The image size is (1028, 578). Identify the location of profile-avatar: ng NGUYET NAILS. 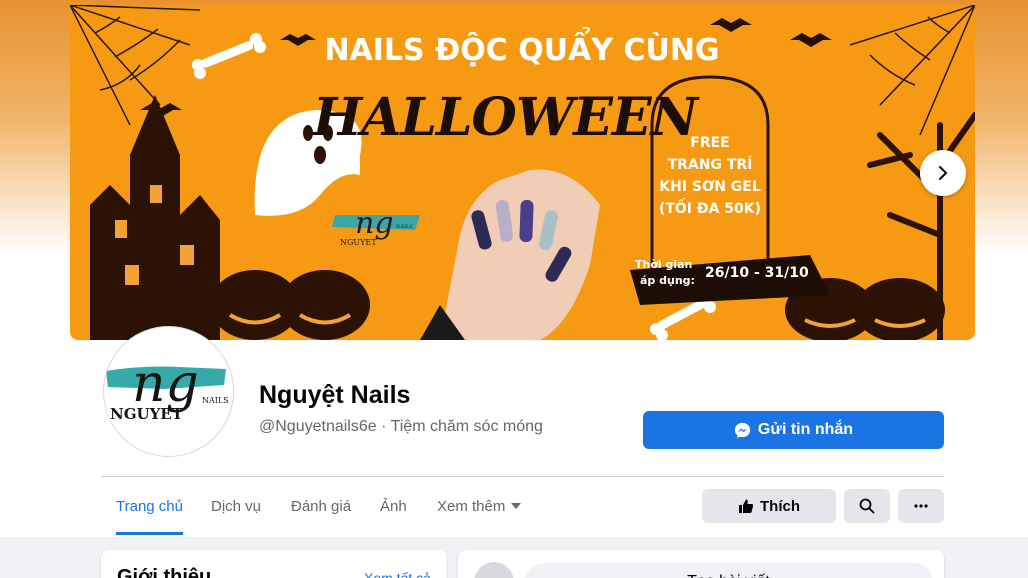
(168, 391).